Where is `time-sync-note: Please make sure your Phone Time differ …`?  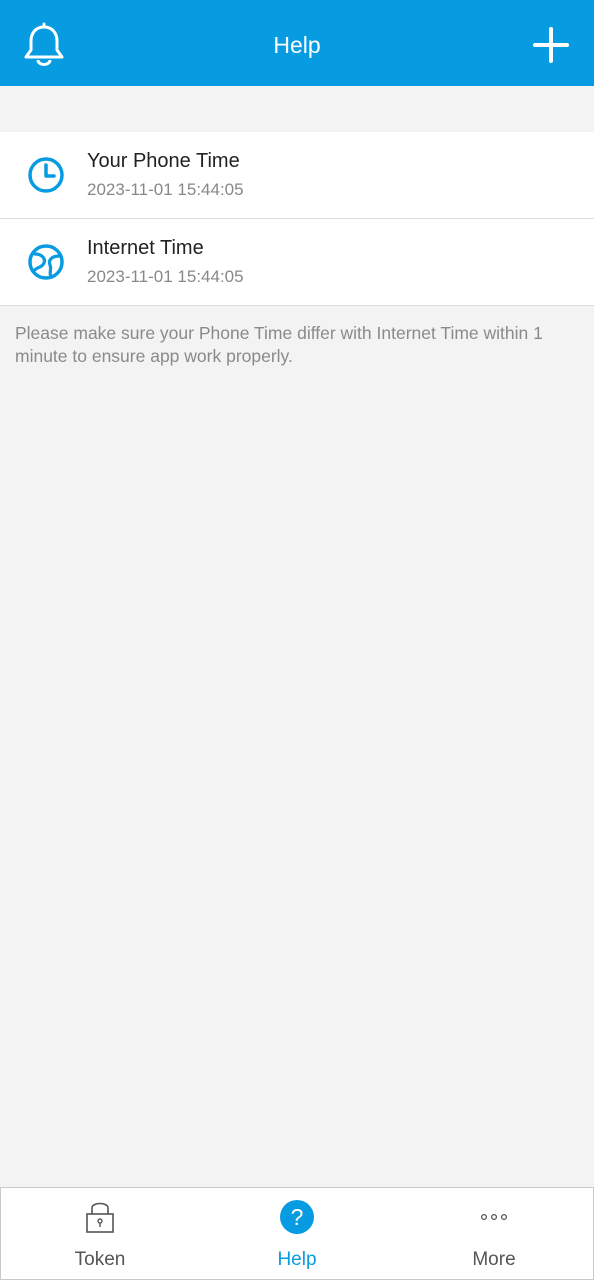 time-sync-note: Please make sure your Phone Time differ … is located at coordinates (279, 344).